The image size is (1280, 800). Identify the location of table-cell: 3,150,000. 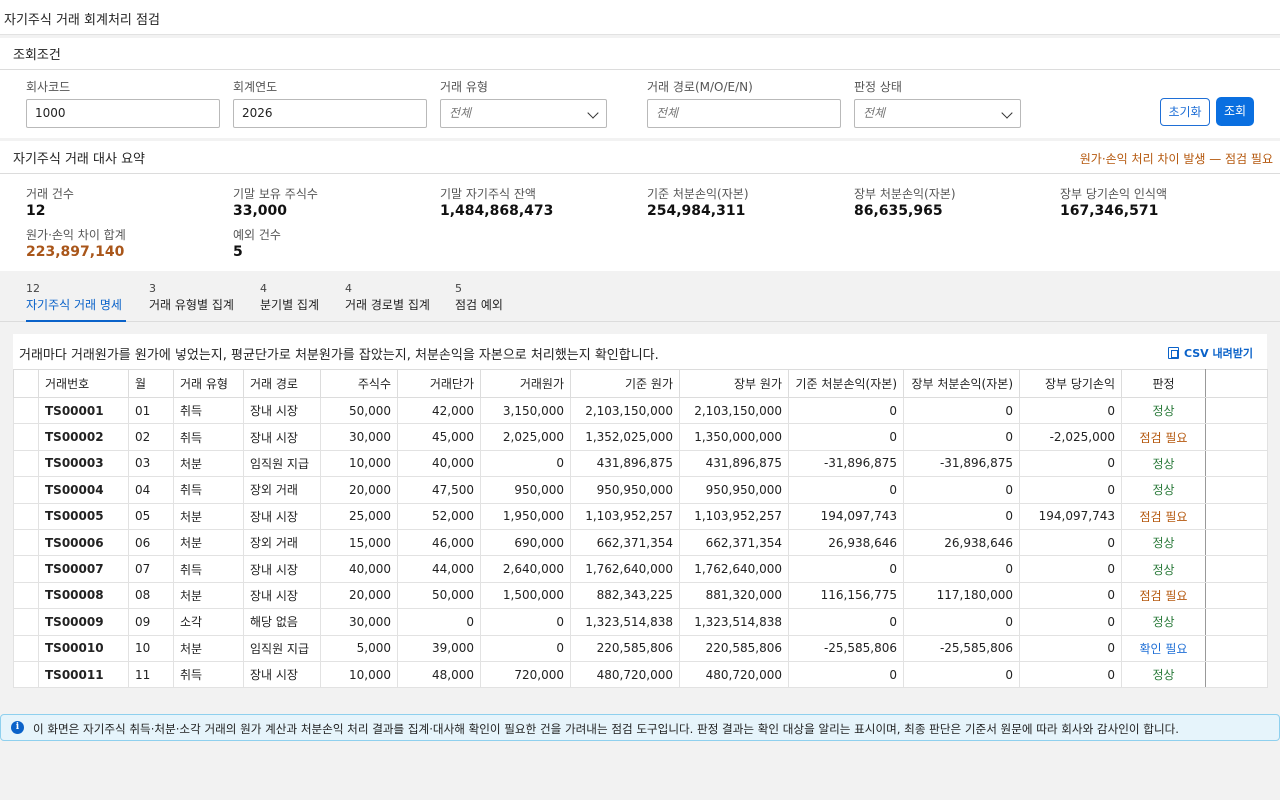
(525, 410).